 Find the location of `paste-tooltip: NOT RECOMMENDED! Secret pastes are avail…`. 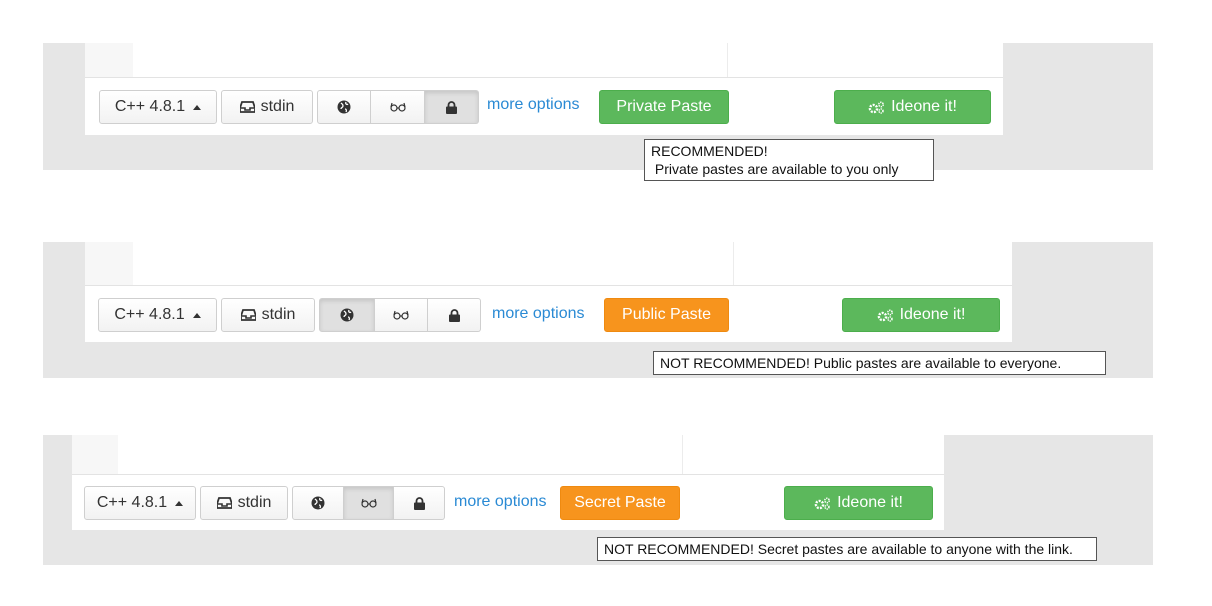

paste-tooltip: NOT RECOMMENDED! Secret pastes are avail… is located at coordinates (847, 549).